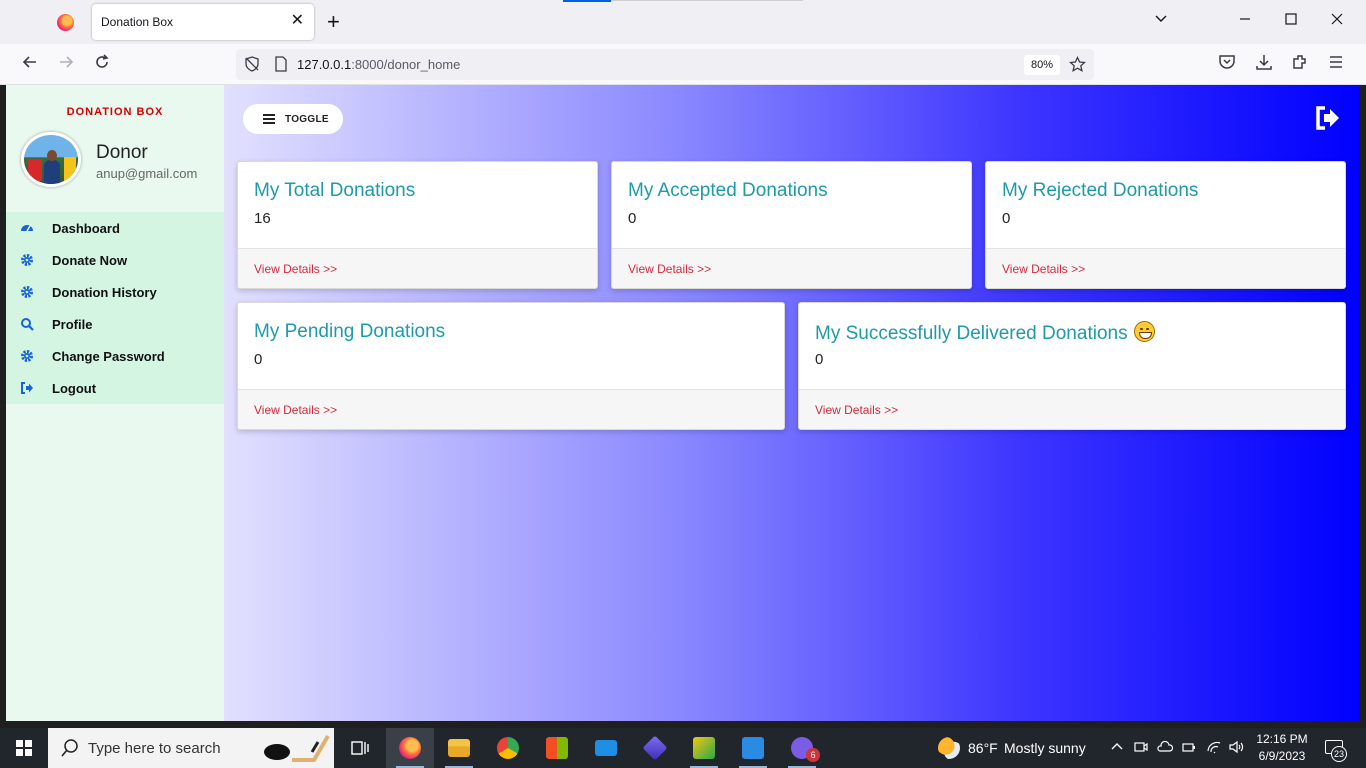 This screenshot has width=1366, height=768. I want to click on weather-icon, so click(949, 748).